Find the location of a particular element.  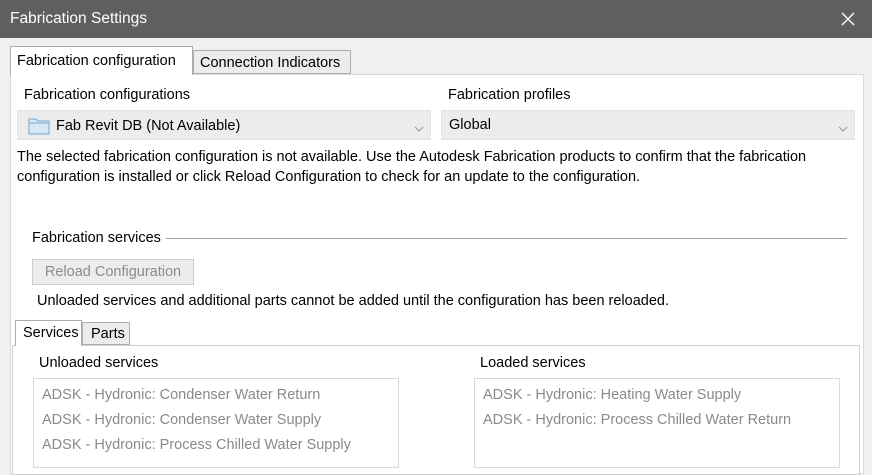

loaded-services-label: Loaded services is located at coordinates (533, 363).